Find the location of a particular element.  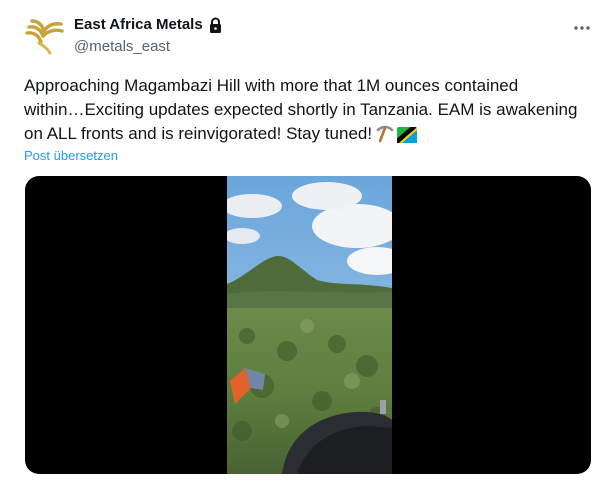

pick-icon is located at coordinates (384, 137).